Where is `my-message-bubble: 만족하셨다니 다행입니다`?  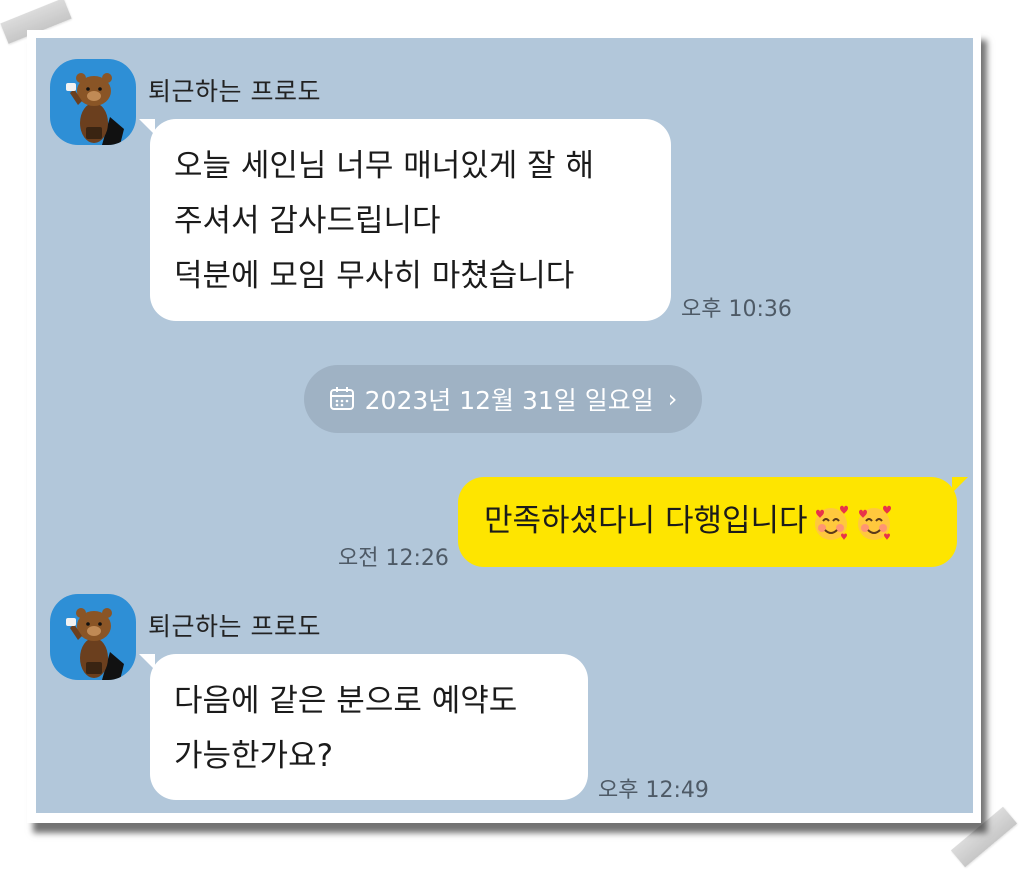
my-message-bubble: 만족하셨다니 다행입니다 is located at coordinates (713, 522).